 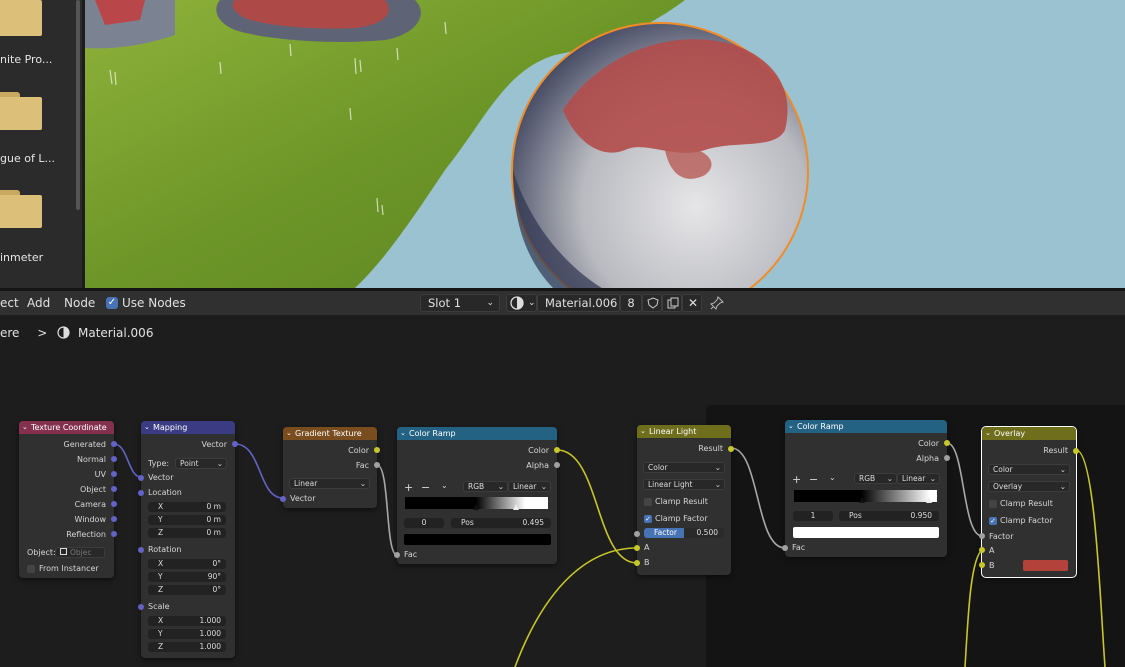 I want to click on color-ramp-gradient, so click(x=865, y=496).